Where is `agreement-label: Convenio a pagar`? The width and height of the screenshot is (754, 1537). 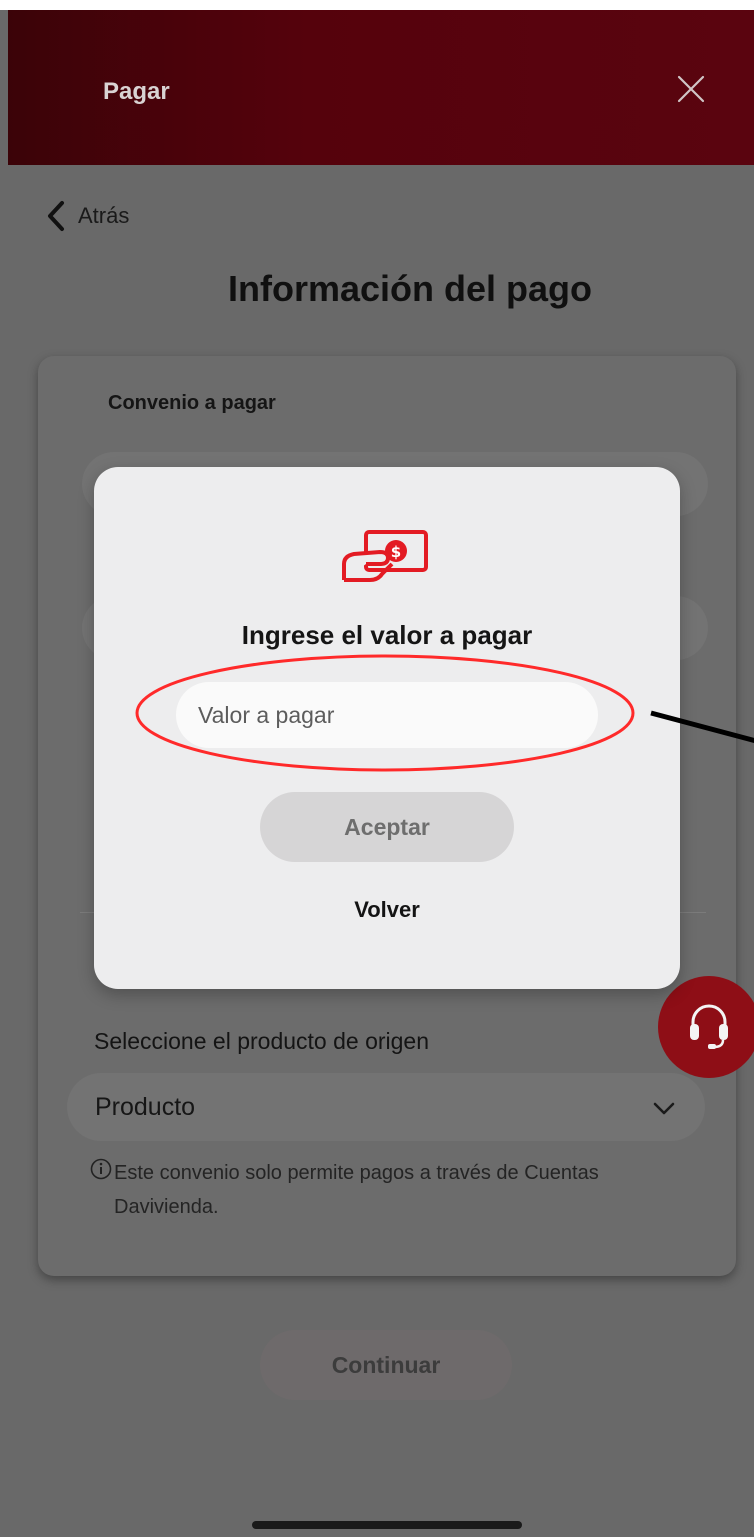 agreement-label: Convenio a pagar is located at coordinates (192, 403).